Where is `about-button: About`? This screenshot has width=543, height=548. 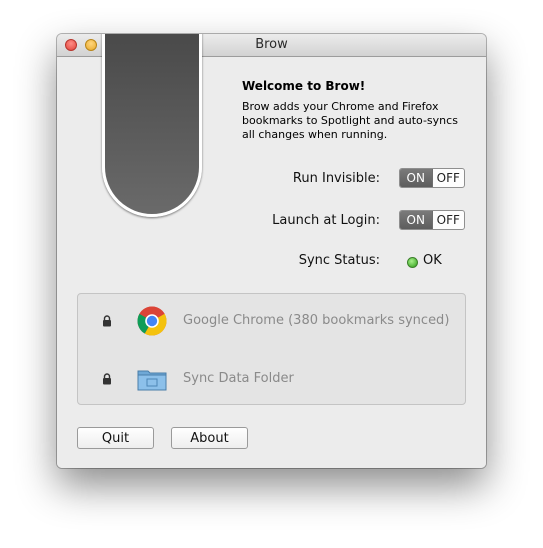 about-button: About is located at coordinates (209, 438).